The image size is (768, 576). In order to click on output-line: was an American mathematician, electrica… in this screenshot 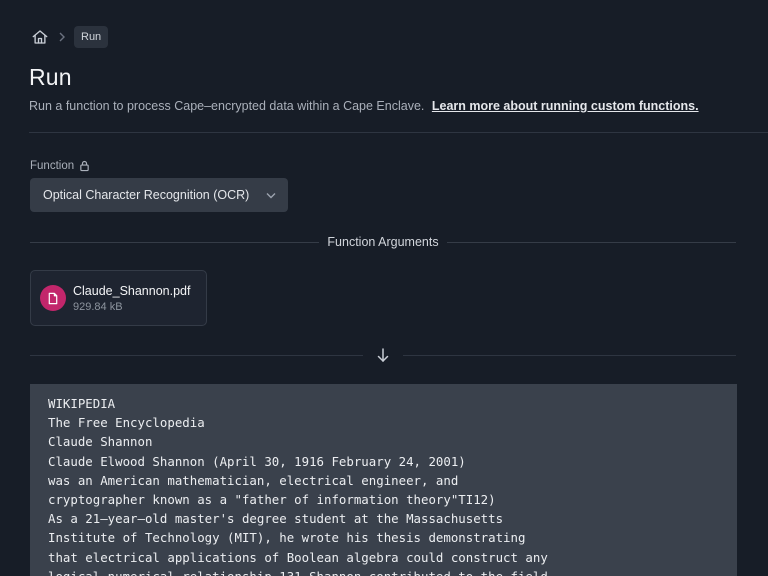, I will do `click(253, 480)`.